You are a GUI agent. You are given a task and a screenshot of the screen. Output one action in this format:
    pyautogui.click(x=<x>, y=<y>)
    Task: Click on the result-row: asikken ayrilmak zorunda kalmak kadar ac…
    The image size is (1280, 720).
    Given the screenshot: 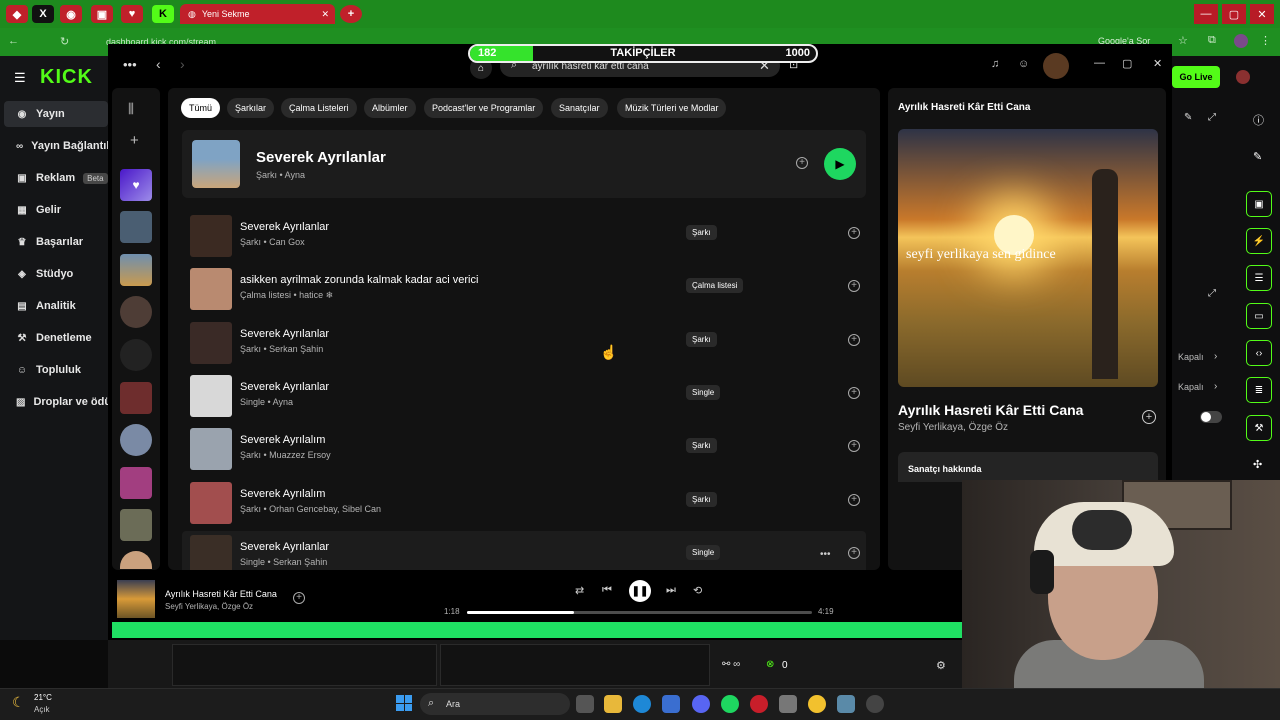 What is the action you would take?
    pyautogui.click(x=524, y=289)
    